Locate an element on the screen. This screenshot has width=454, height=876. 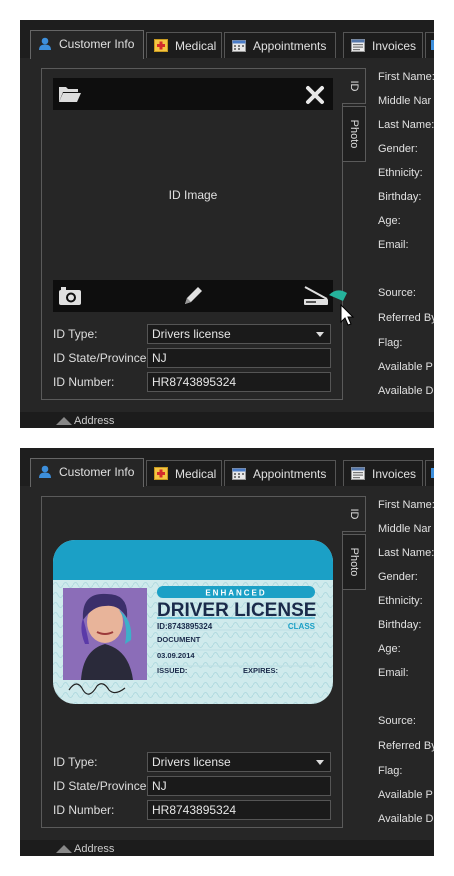
id-image-placeholder: ID Image is located at coordinates (193, 195).